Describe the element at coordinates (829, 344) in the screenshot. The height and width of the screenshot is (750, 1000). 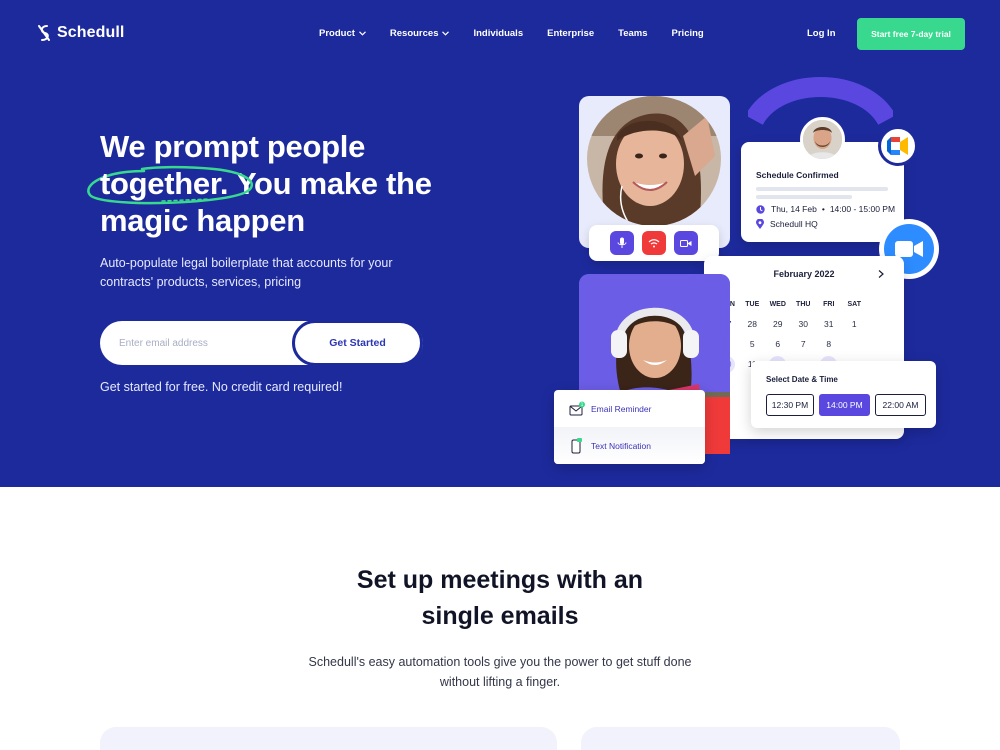
I see `calendar-day: 8` at that location.